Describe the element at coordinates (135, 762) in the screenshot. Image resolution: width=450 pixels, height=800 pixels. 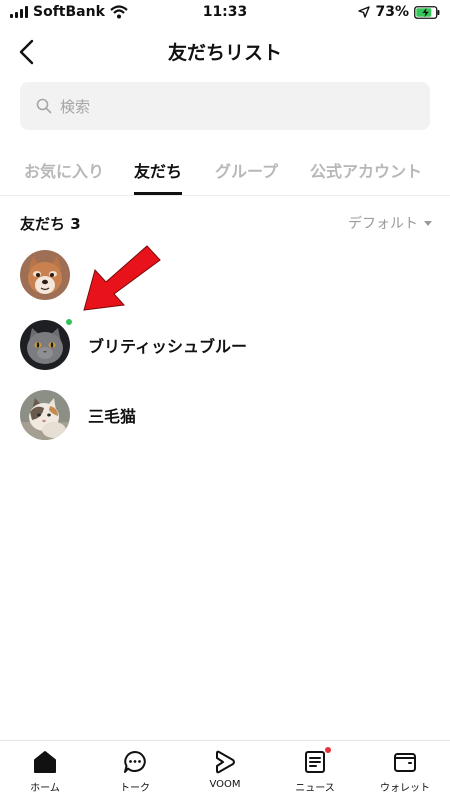
I see `chat-icon` at that location.